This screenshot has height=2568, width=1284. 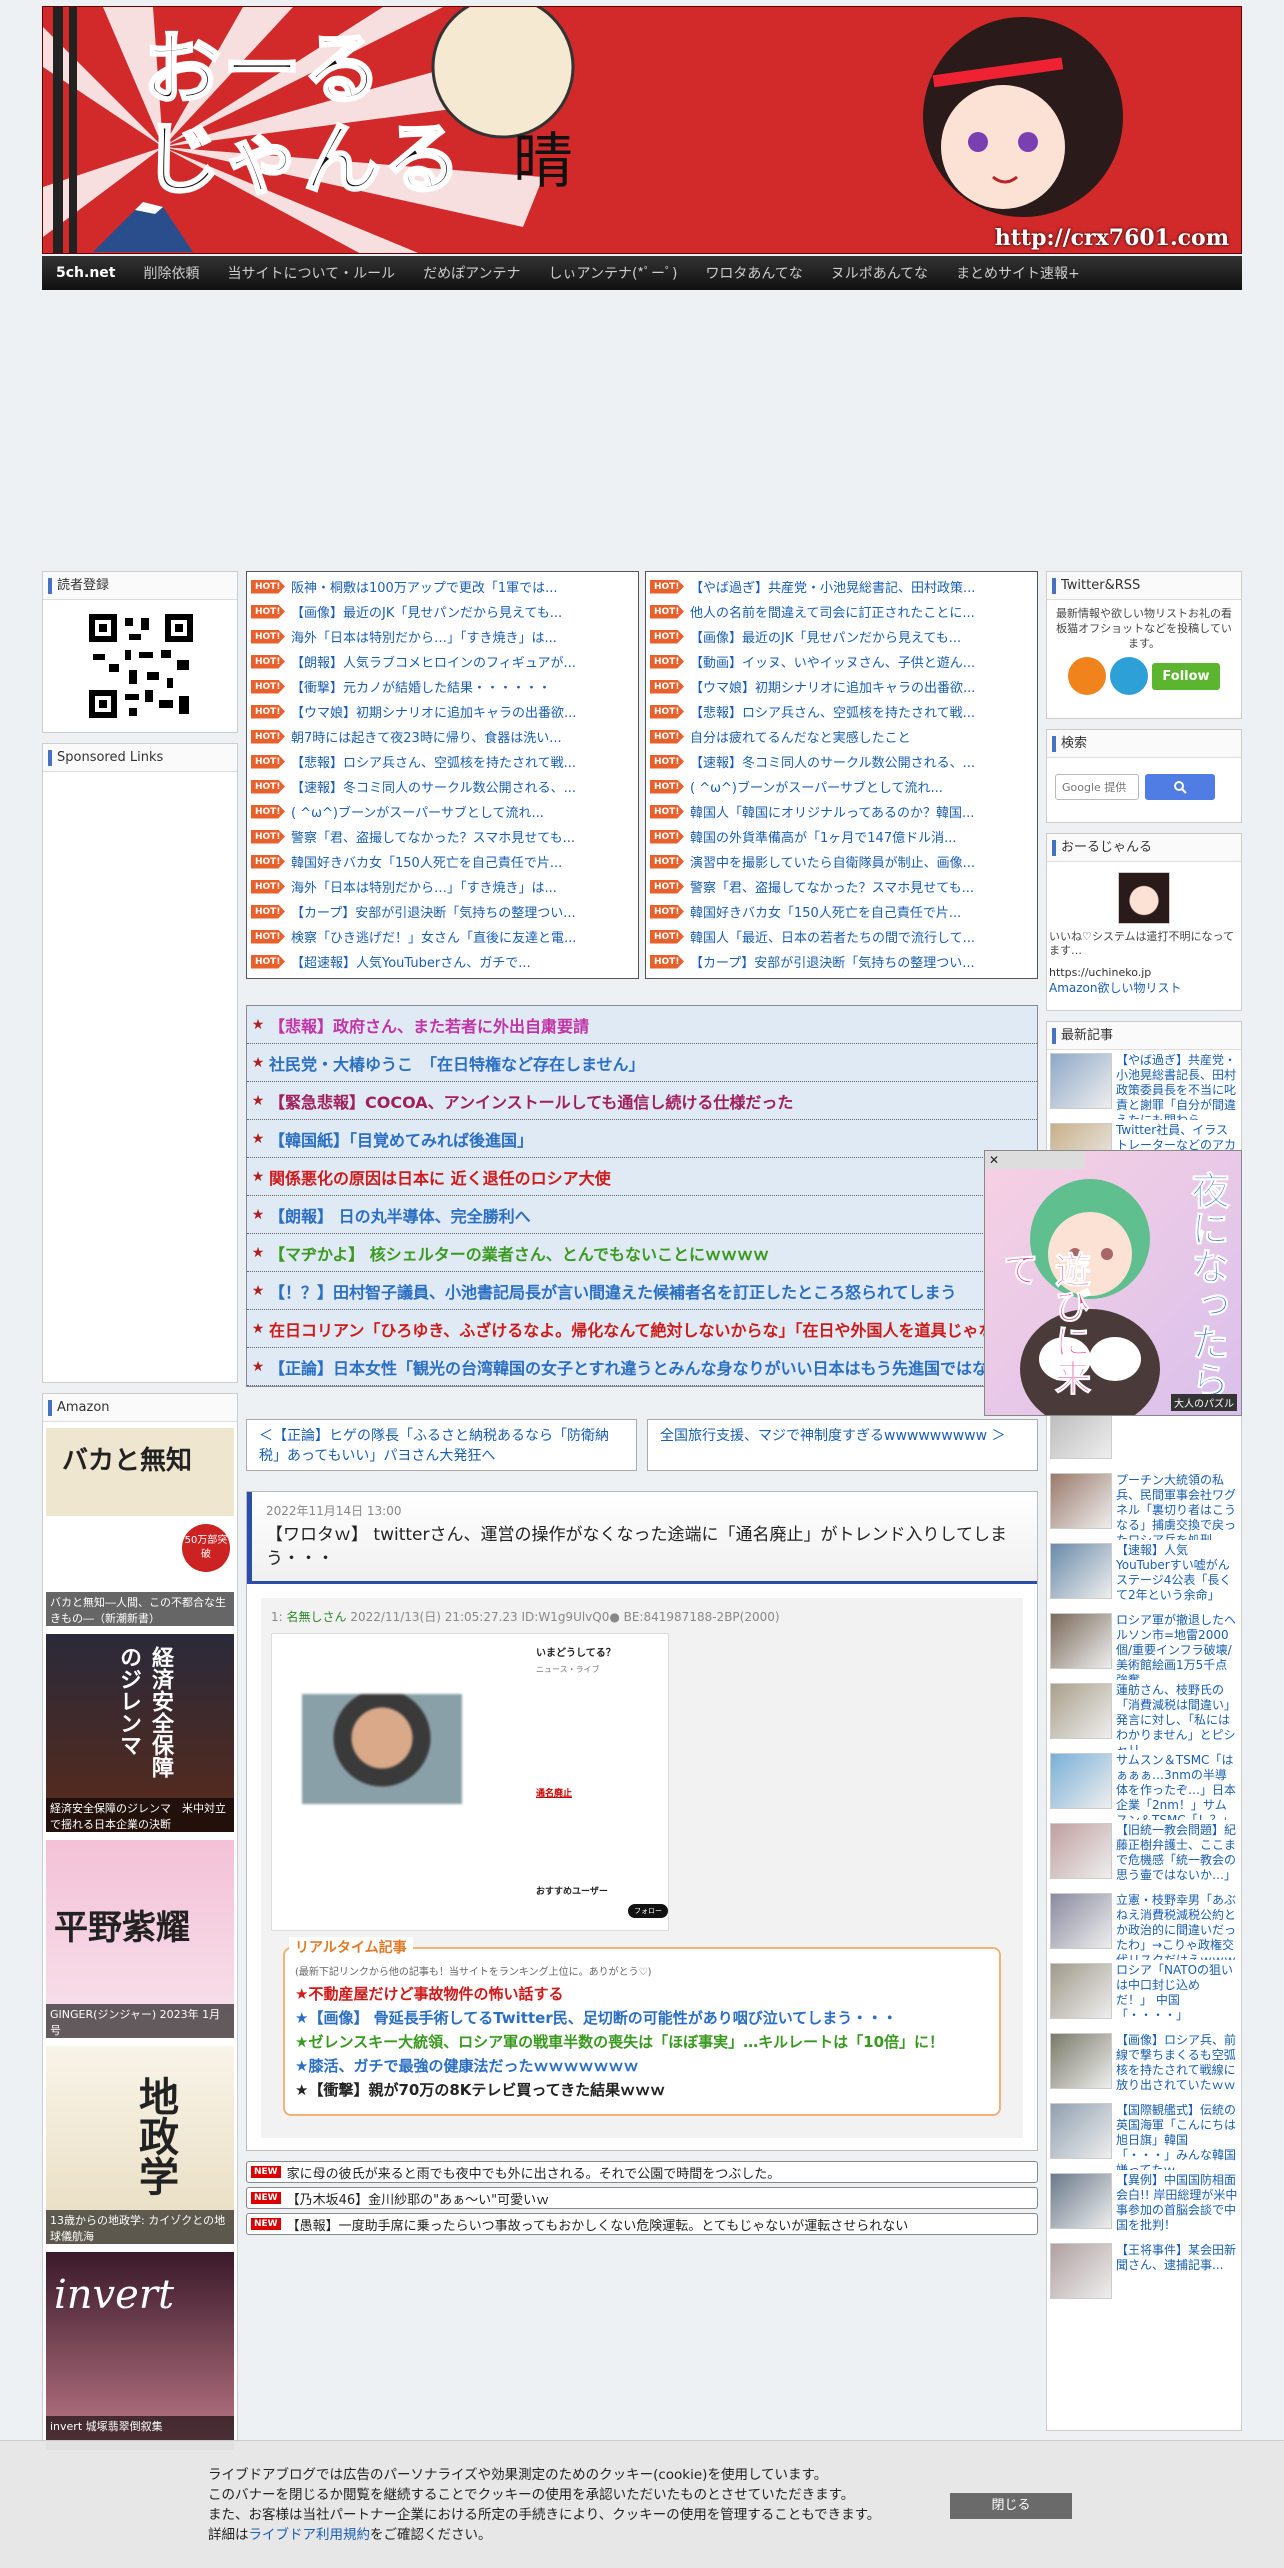 What do you see at coordinates (642, 130) in the screenshot?
I see `site-banner: 晴 おーる じゃんる http://crx7601.com` at bounding box center [642, 130].